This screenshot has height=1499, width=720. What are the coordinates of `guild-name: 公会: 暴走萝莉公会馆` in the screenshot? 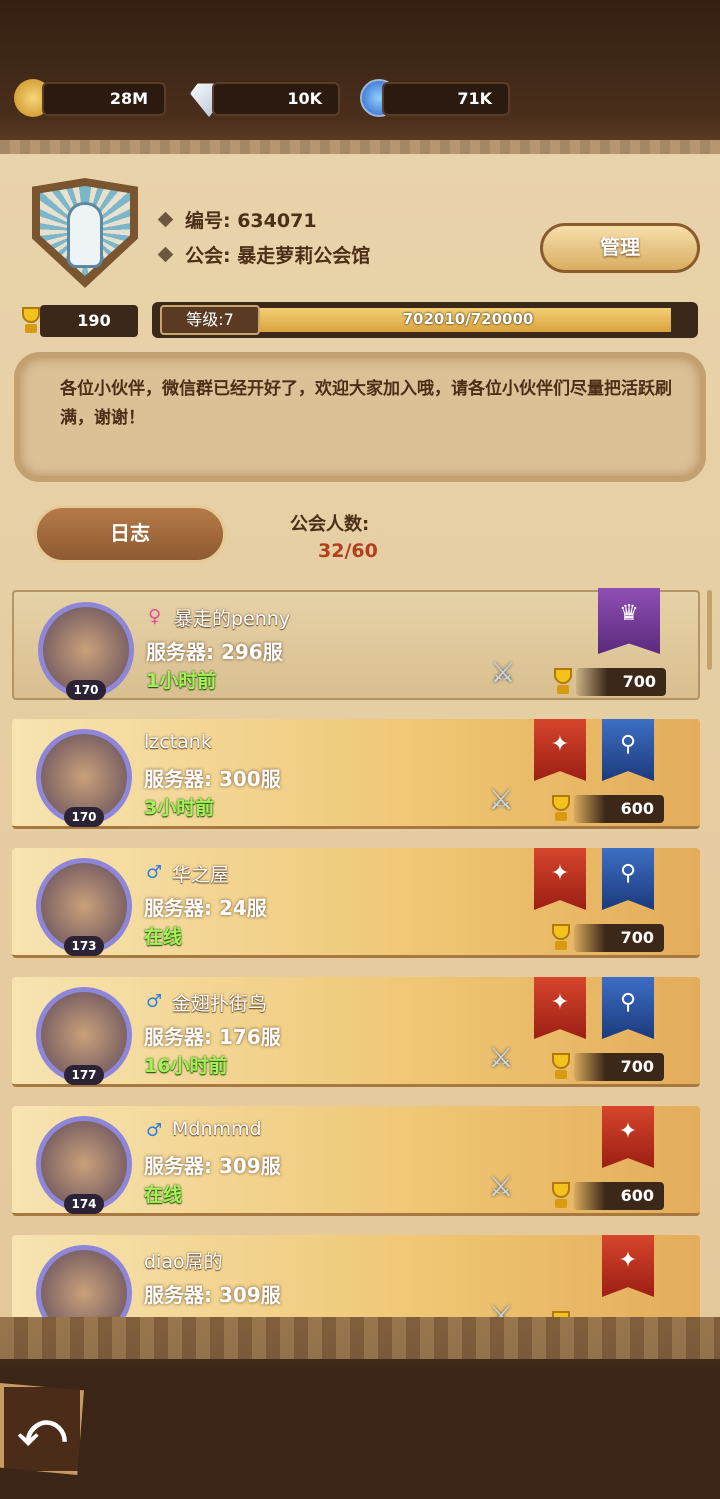 It's located at (264, 254).